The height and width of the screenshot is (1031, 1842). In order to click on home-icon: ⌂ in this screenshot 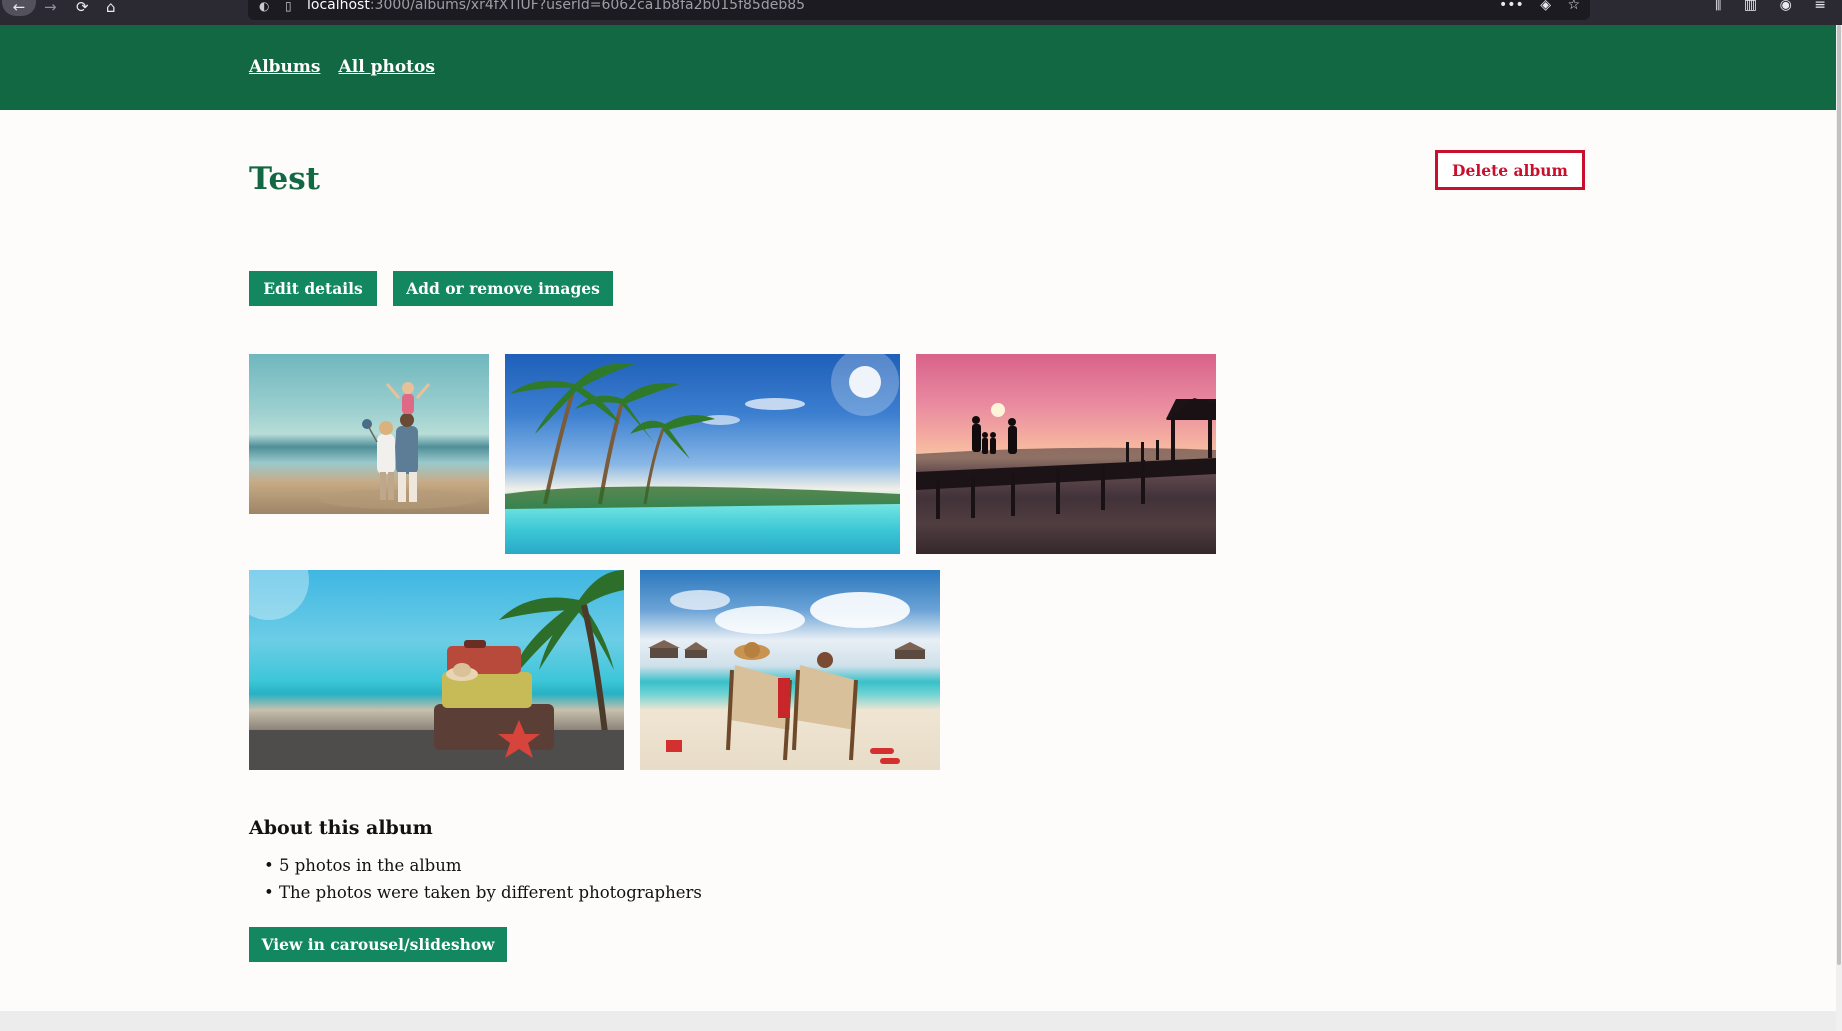, I will do `click(111, 8)`.